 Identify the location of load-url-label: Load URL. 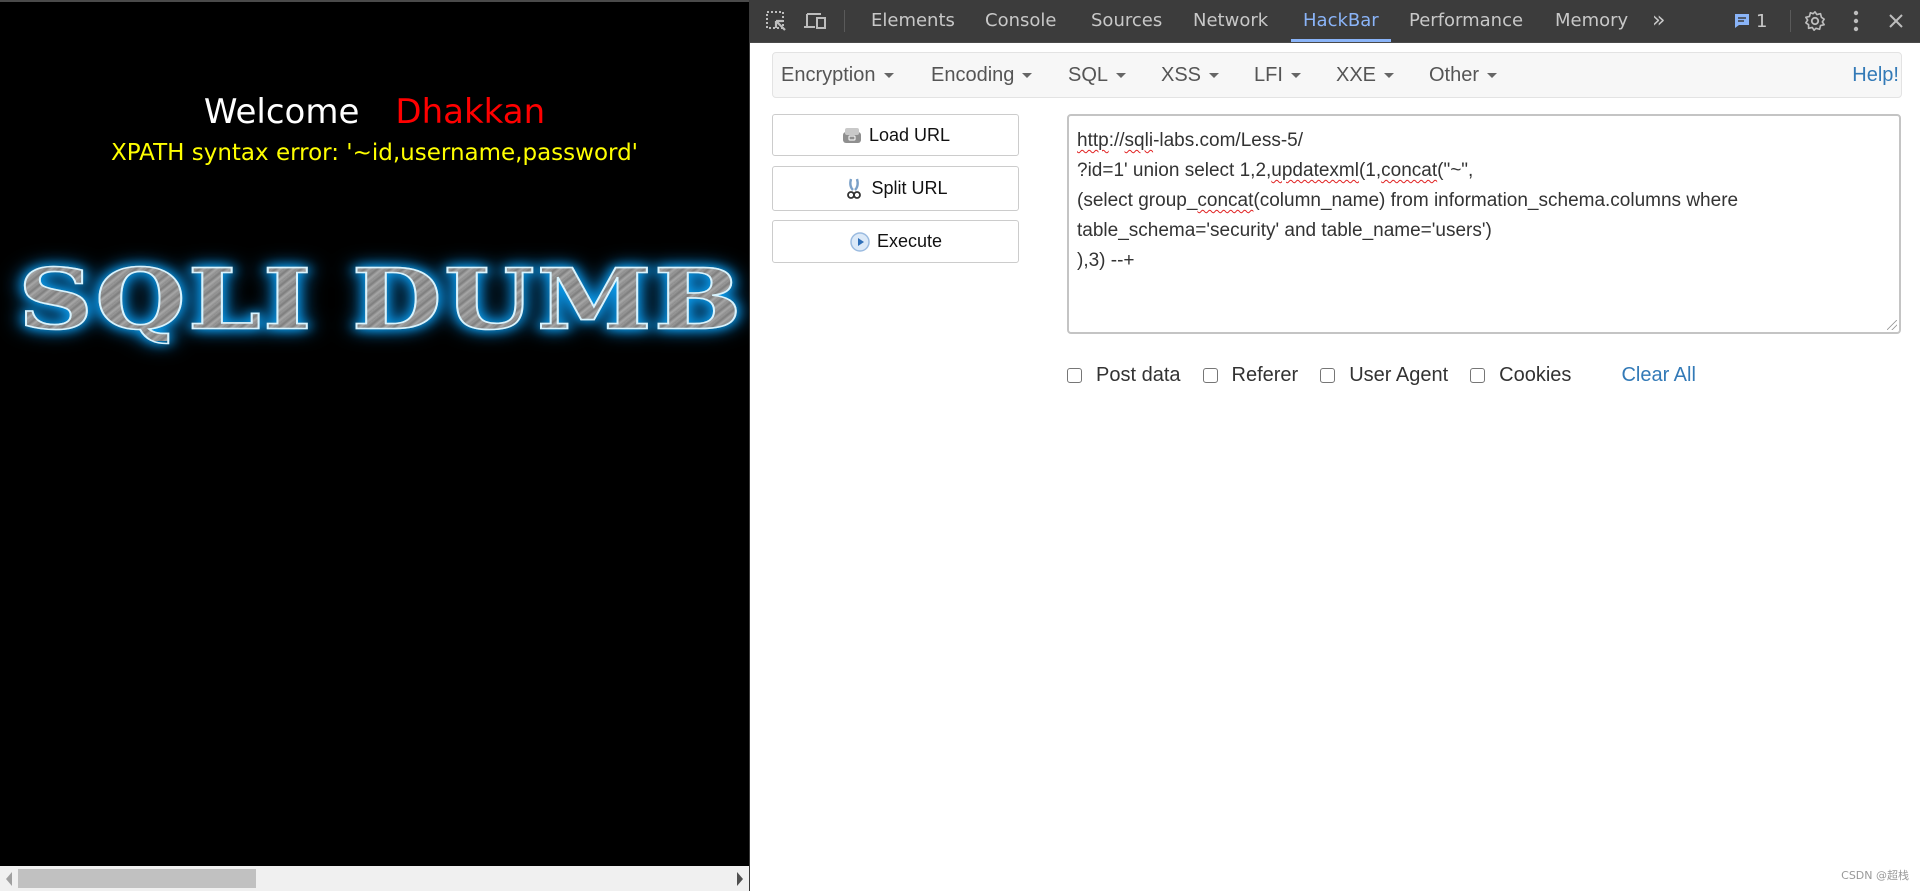
(909, 134).